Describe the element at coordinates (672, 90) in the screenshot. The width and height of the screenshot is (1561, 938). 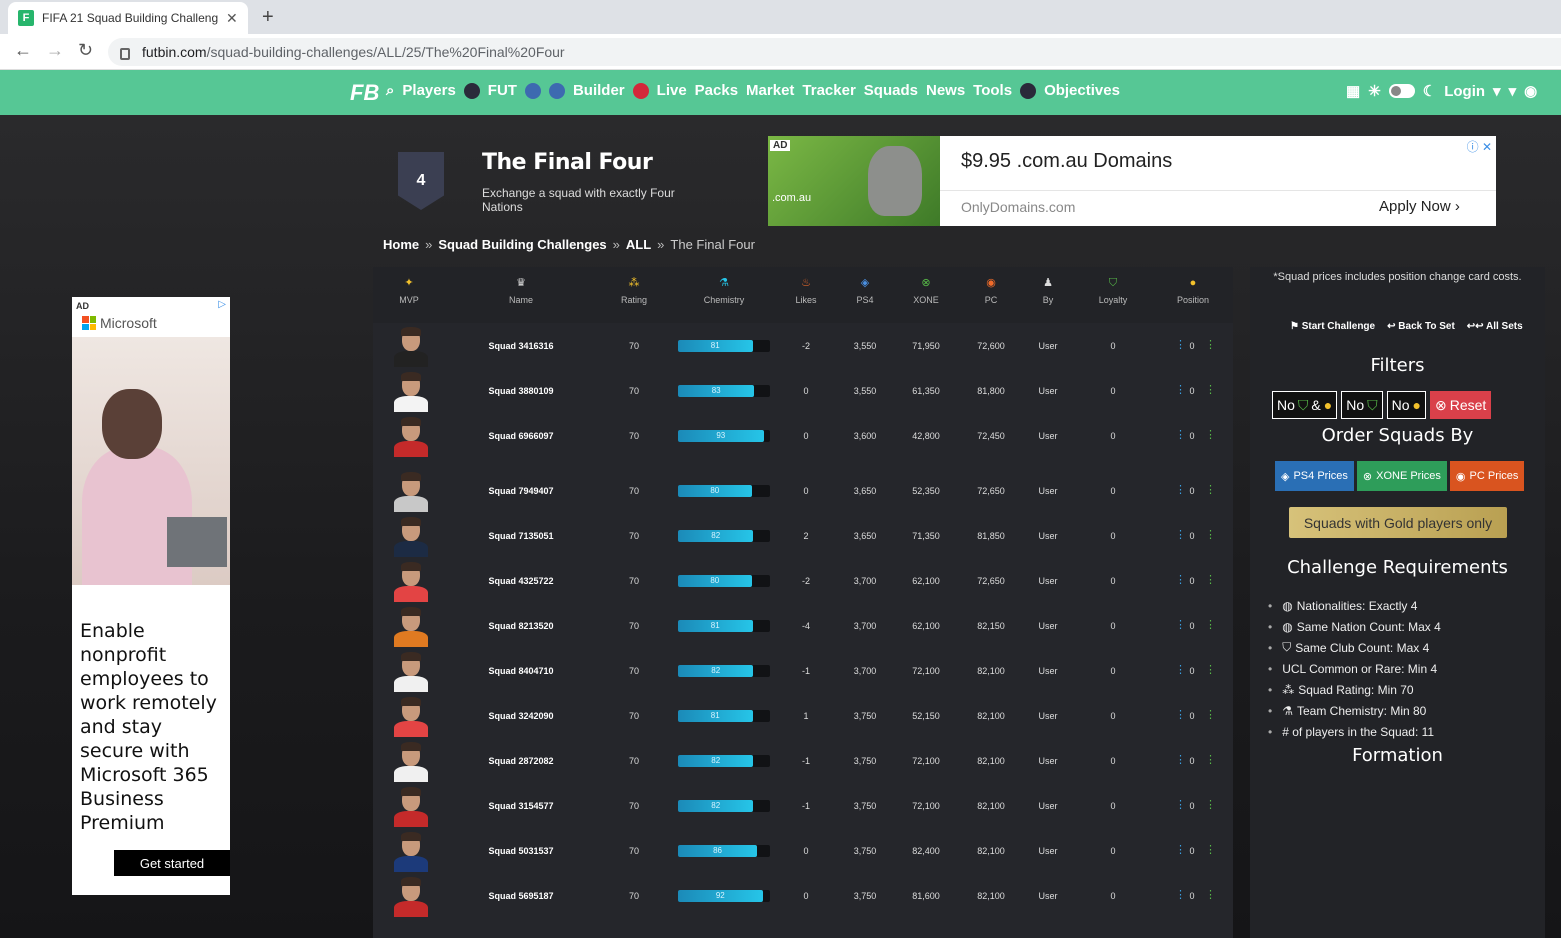
I see `nav-live: Live` at that location.